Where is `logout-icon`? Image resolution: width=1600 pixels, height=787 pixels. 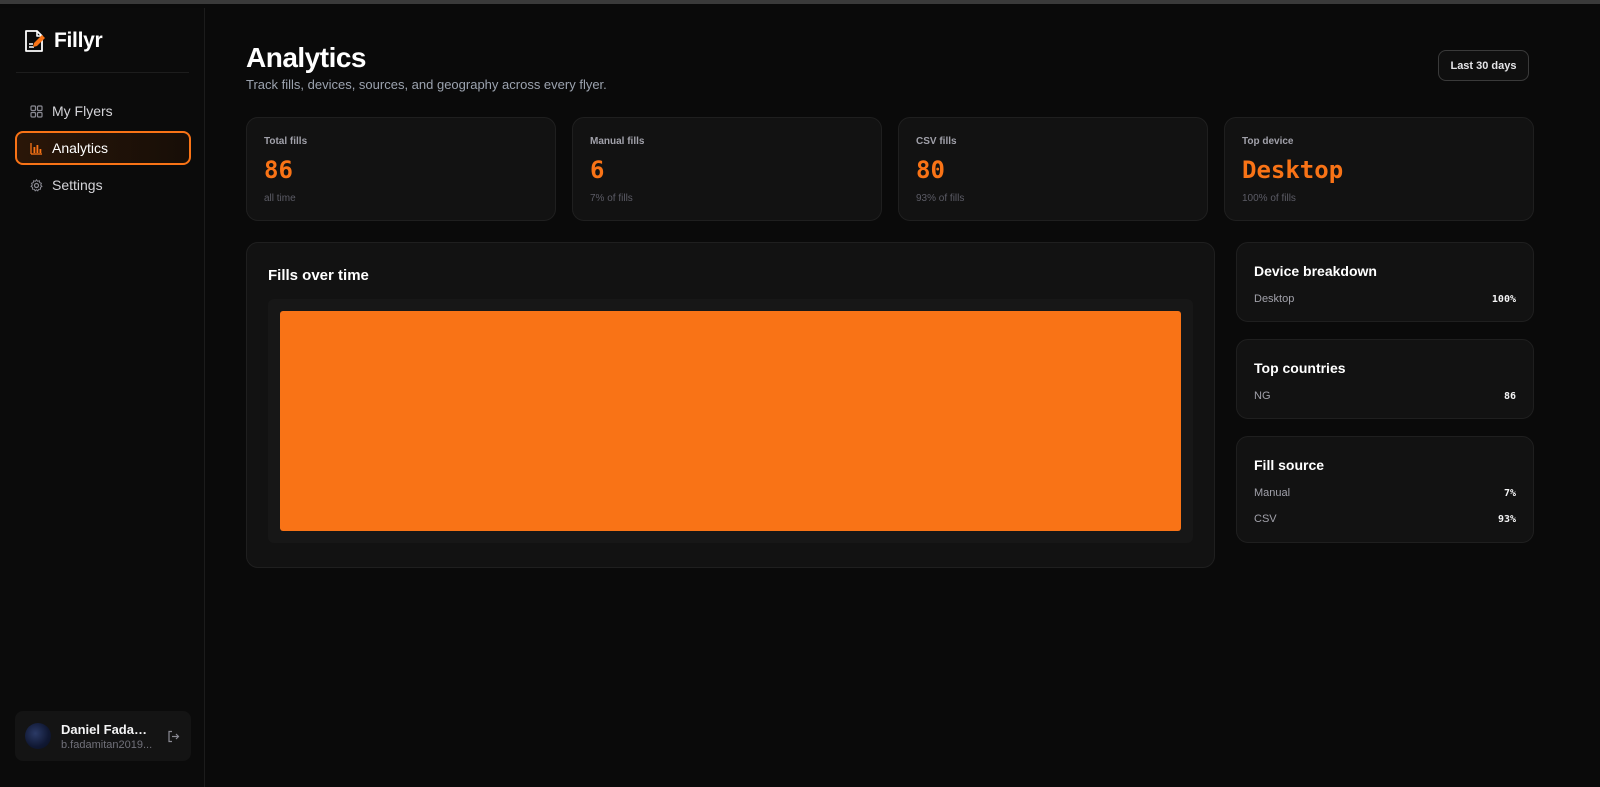
logout-icon is located at coordinates (173, 736).